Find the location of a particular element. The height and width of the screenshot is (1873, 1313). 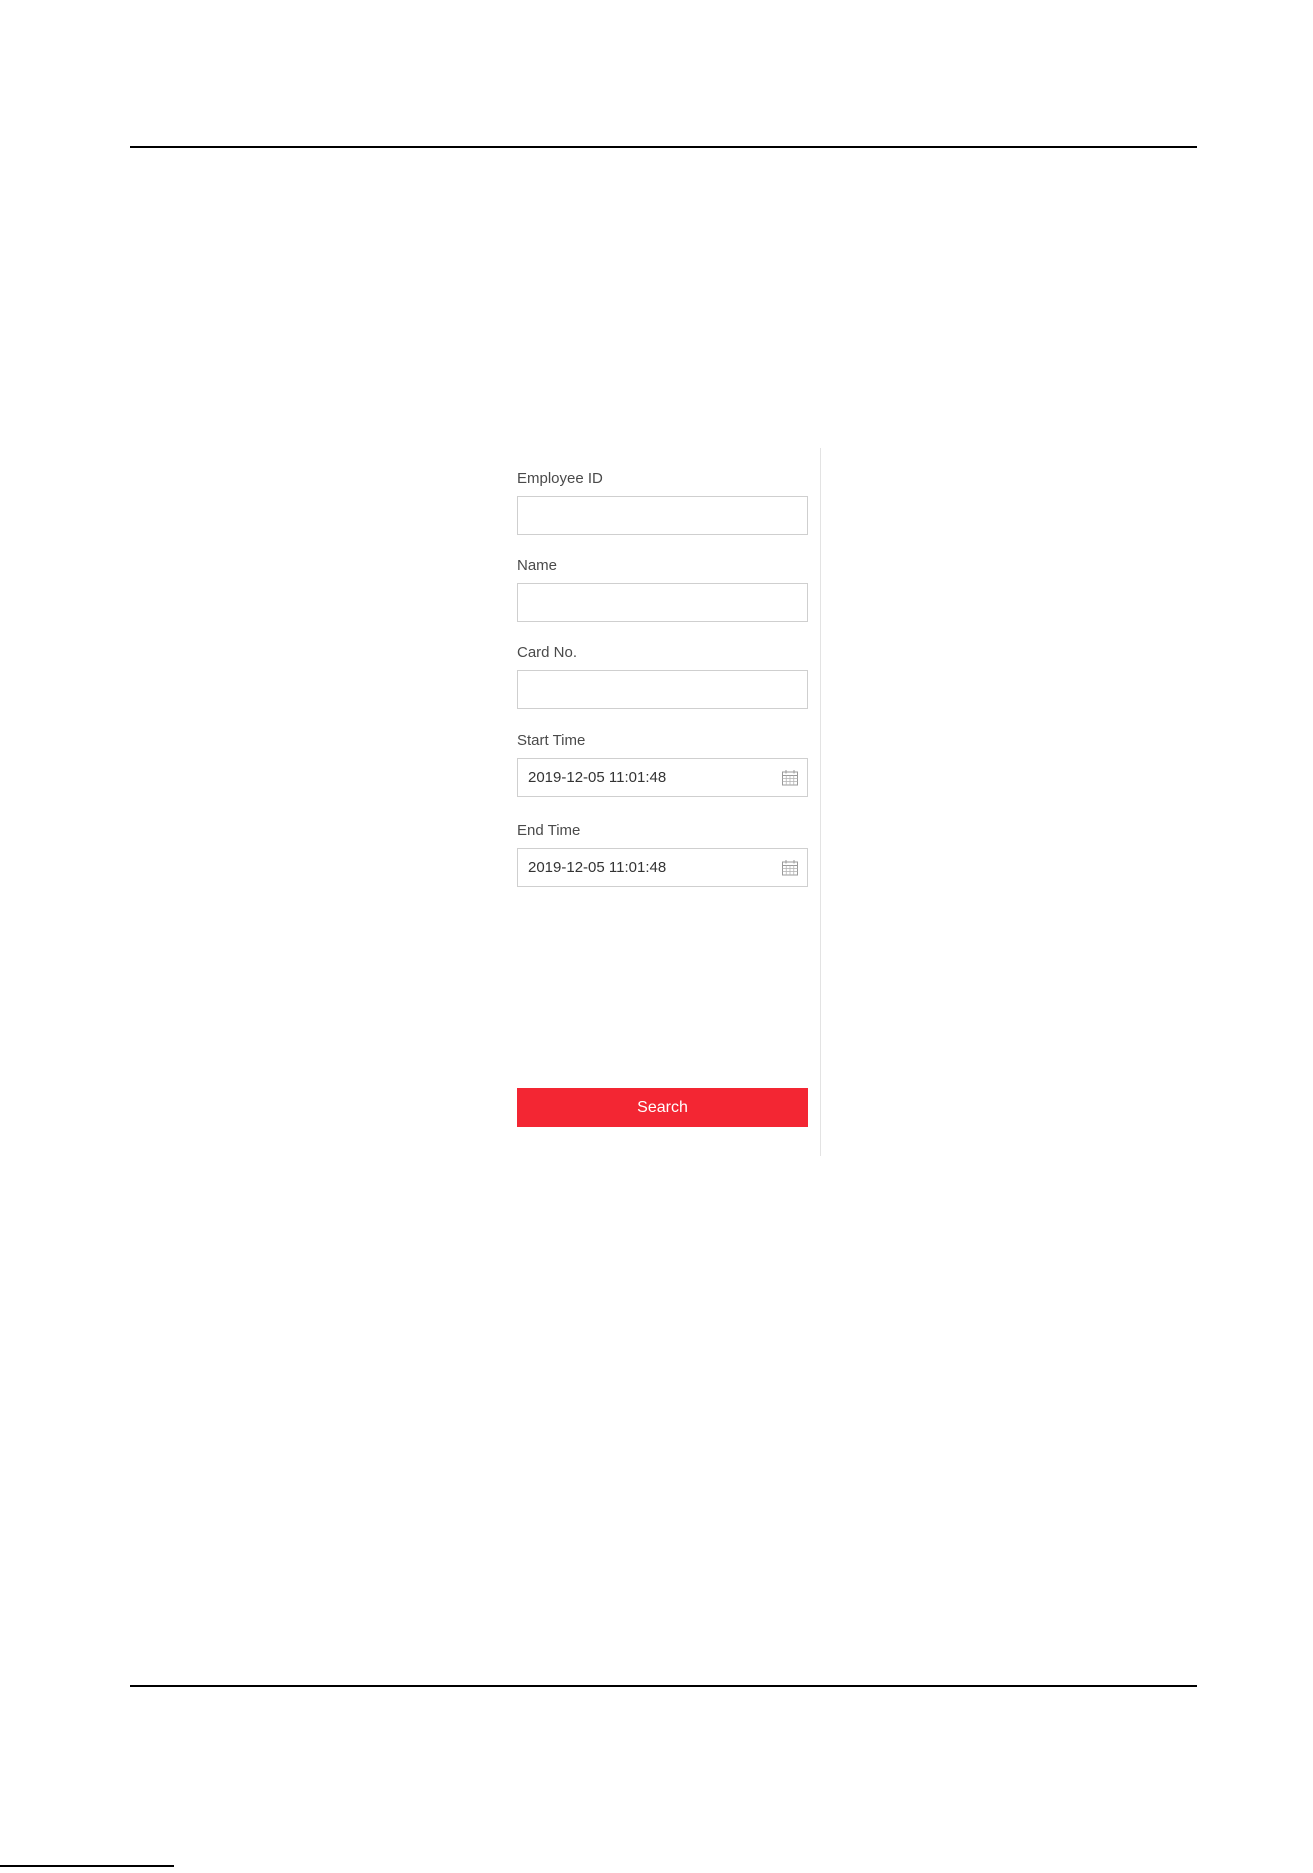

page-bottom-rule is located at coordinates (663, 1686).